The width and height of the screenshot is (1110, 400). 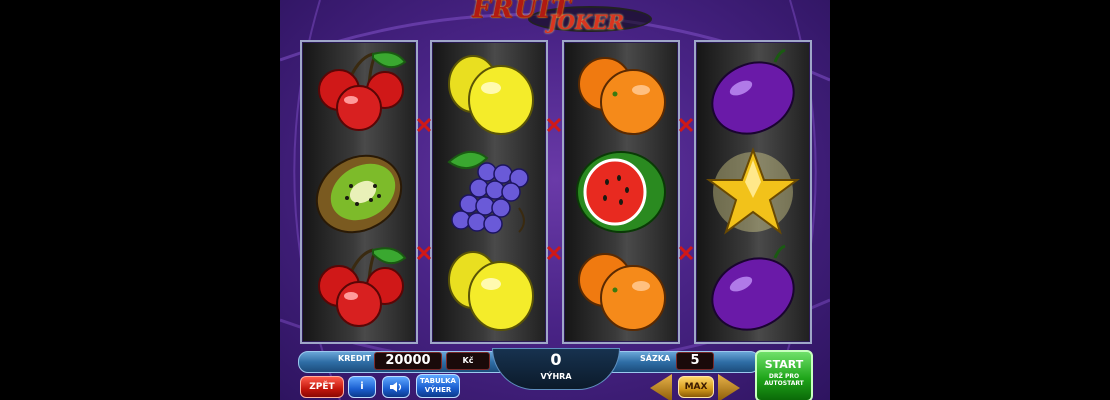 I want to click on paytable-button-line1: TABULKA, so click(x=438, y=381).